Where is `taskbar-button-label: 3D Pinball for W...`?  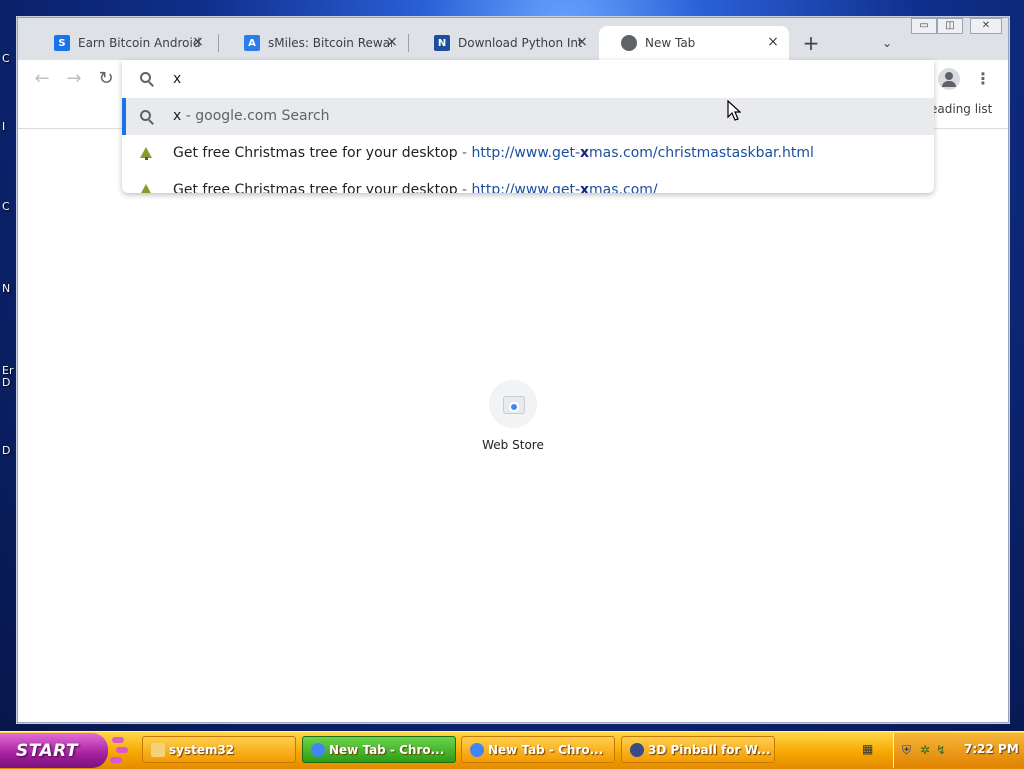 taskbar-button-label: 3D Pinball for W... is located at coordinates (709, 749).